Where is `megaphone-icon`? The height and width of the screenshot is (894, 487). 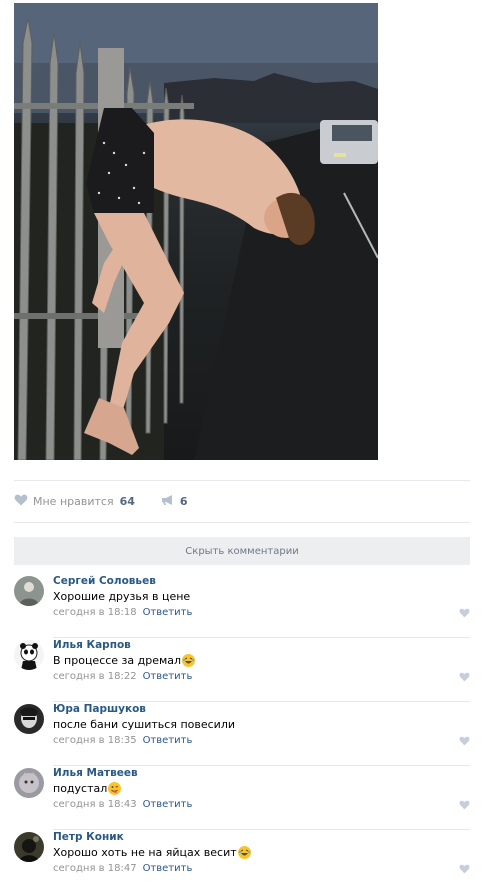
megaphone-icon is located at coordinates (168, 501).